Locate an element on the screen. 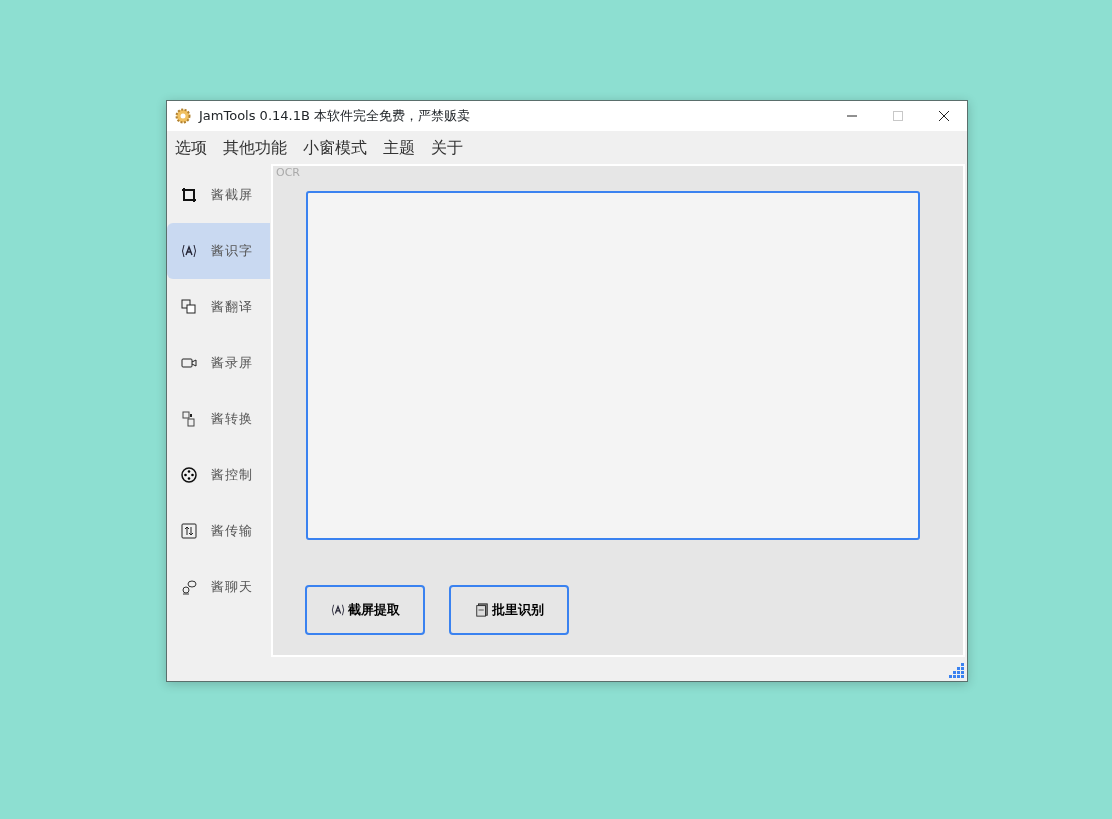 Image resolution: width=1112 pixels, height=819 pixels. crop-icon is located at coordinates (189, 195).